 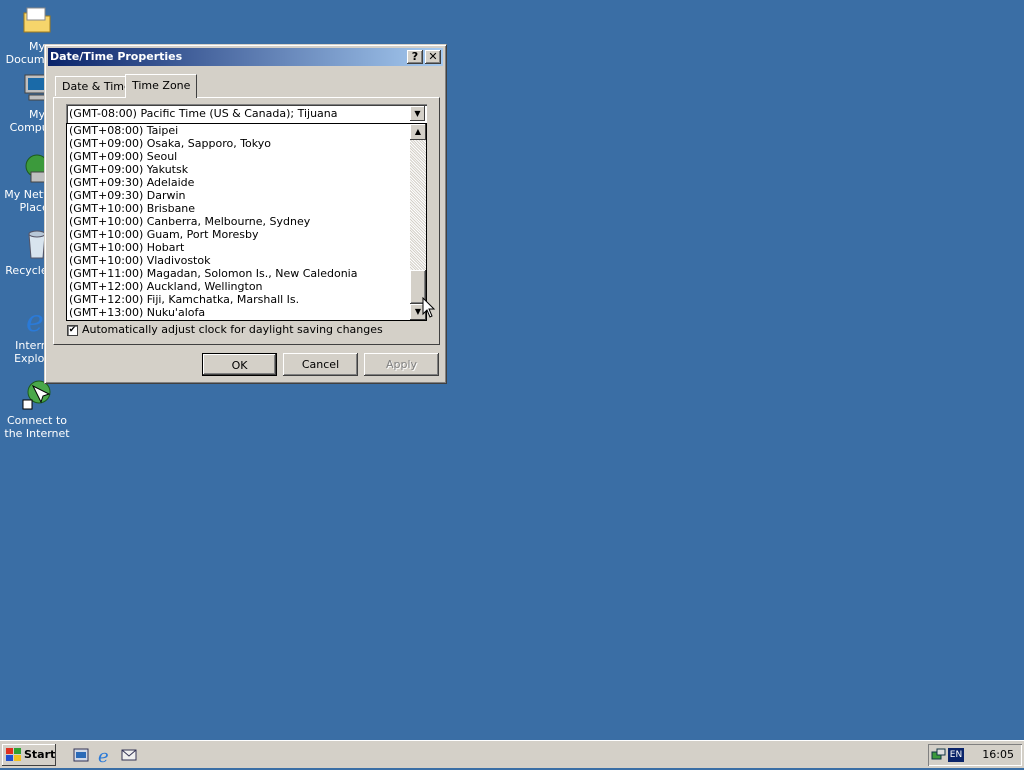 I want to click on list-item: (GMT+09:30) Darwin, so click(x=246, y=195).